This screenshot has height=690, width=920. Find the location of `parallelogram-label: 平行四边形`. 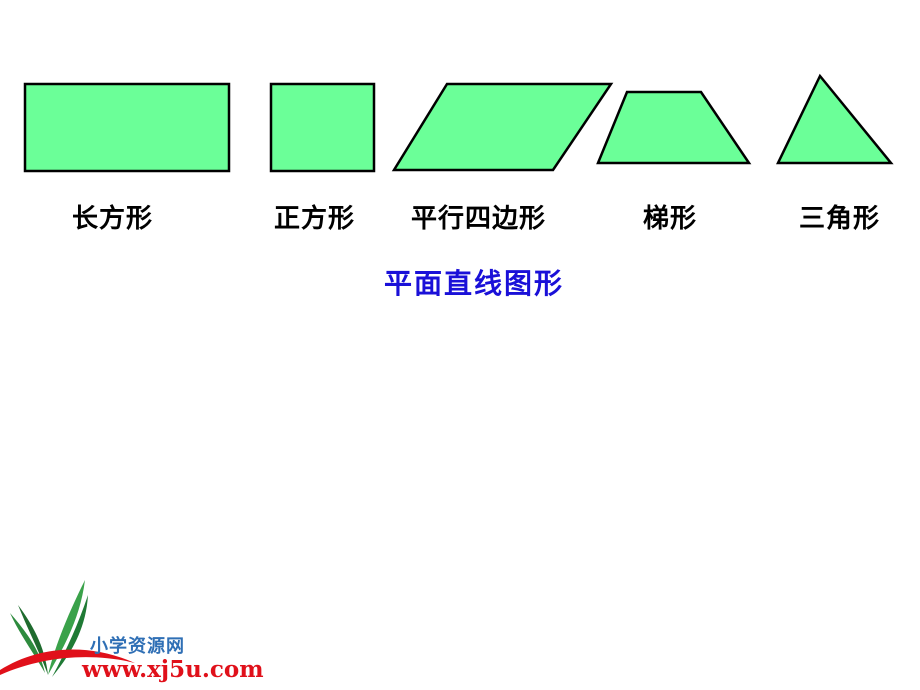

parallelogram-label: 平行四边形 is located at coordinates (479, 219).